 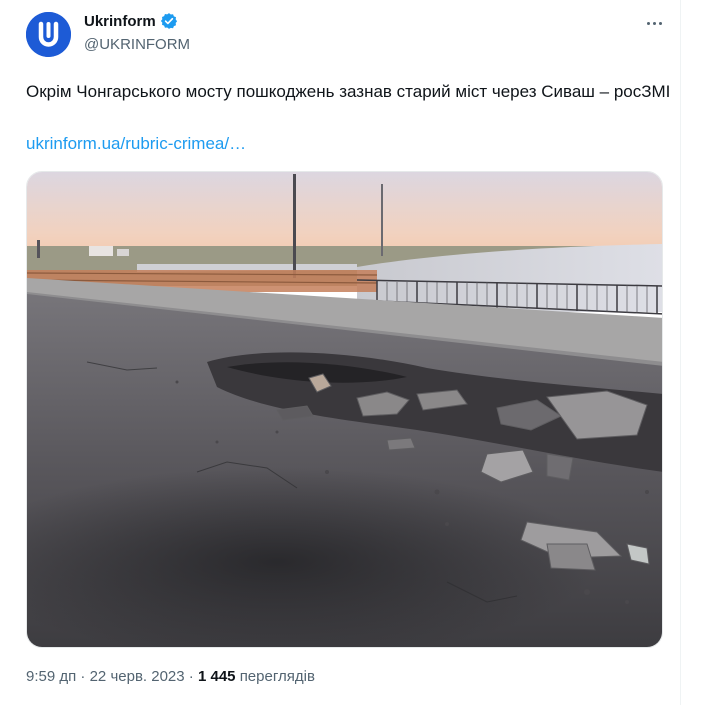 What do you see at coordinates (169, 21) in the screenshot?
I see `verified-badge-icon` at bounding box center [169, 21].